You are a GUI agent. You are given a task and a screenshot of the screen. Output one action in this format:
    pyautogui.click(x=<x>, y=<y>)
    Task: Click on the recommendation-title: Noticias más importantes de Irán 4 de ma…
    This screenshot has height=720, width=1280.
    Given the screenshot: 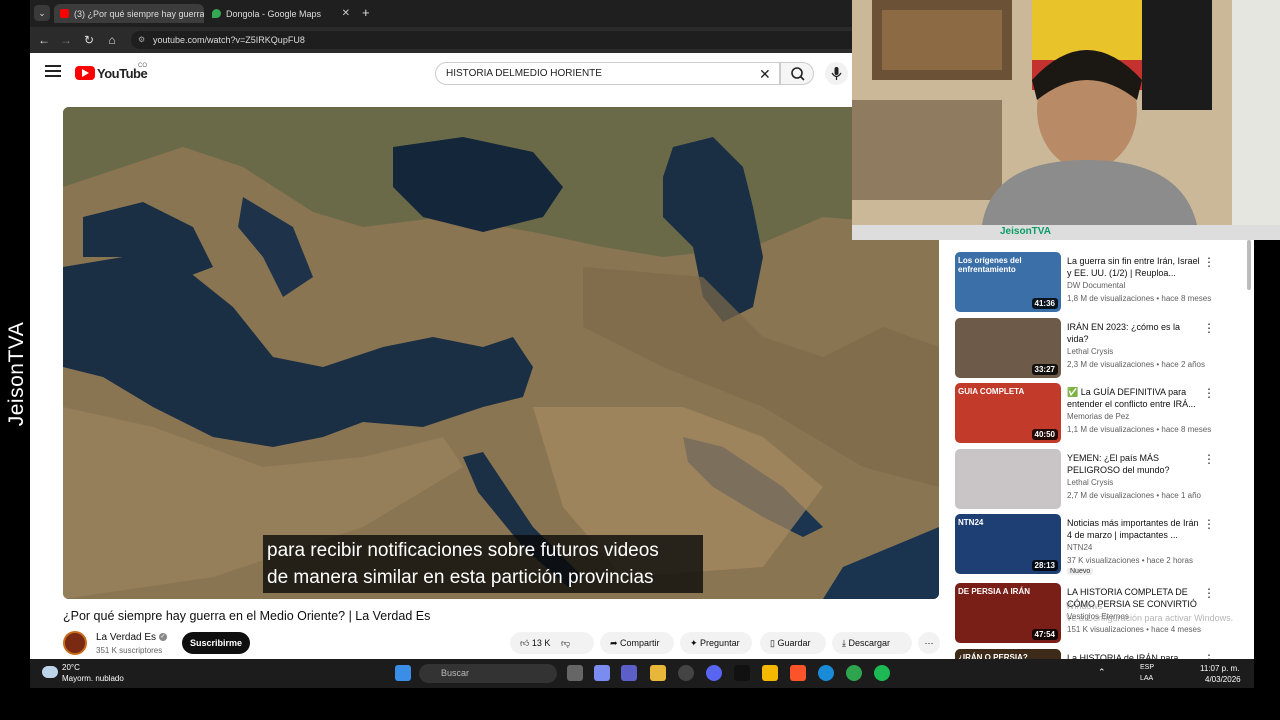 What is the action you would take?
    pyautogui.click(x=1134, y=529)
    